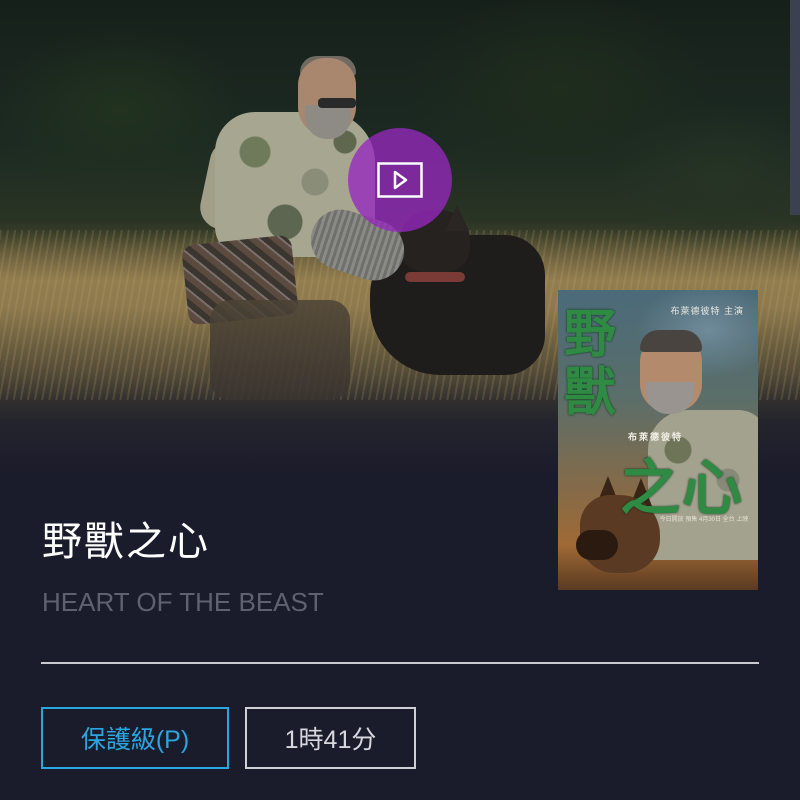 The height and width of the screenshot is (800, 800). Describe the element at coordinates (337, 103) in the screenshot. I see `man-sunglasses` at that location.